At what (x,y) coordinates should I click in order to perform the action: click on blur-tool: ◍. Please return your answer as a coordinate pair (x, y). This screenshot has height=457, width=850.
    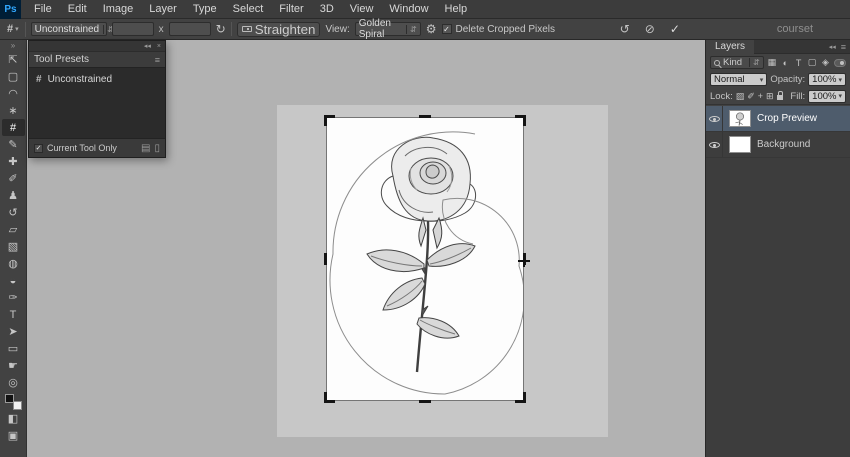
    Looking at the image, I should click on (13, 263).